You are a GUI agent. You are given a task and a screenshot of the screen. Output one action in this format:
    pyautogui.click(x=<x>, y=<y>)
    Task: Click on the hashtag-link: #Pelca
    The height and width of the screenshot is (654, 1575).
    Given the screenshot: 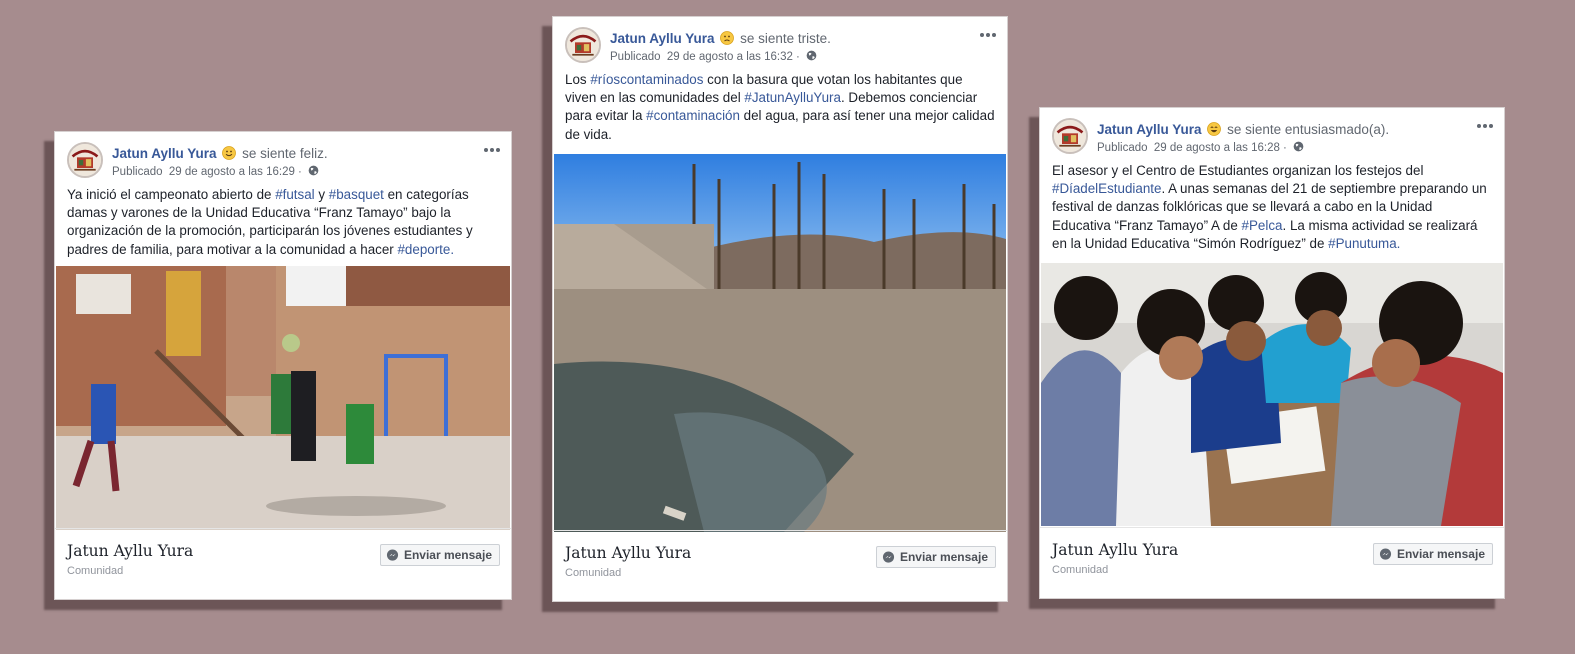 What is the action you would take?
    pyautogui.click(x=1262, y=225)
    